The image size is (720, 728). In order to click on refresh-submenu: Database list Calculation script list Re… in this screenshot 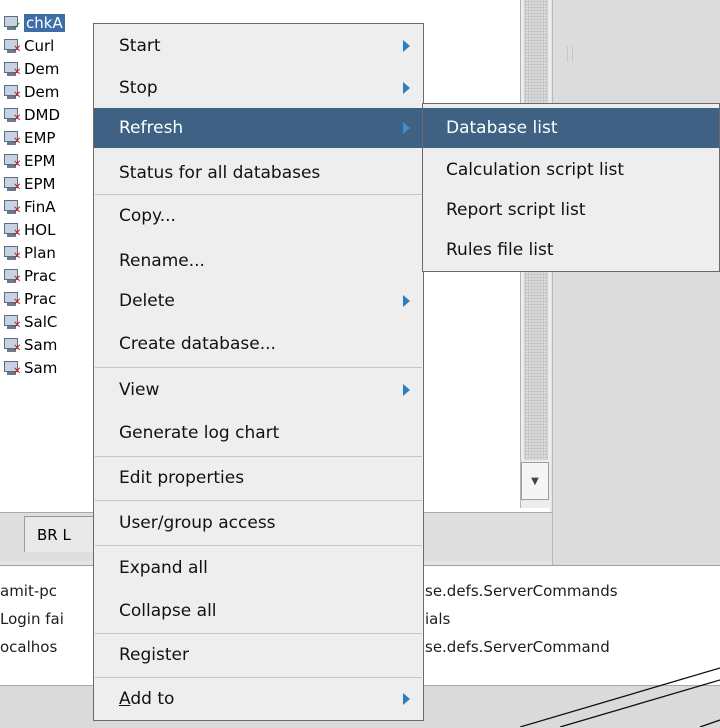, I will do `click(571, 187)`.